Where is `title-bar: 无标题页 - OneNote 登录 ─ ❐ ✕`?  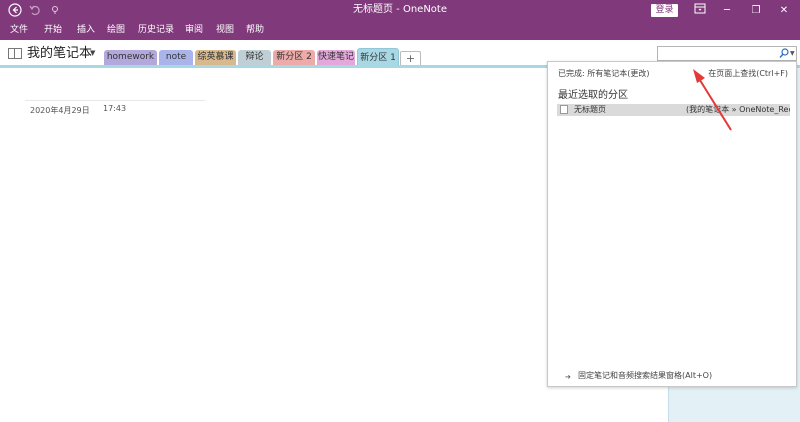 title-bar: 无标题页 - OneNote 登录 ─ ❐ ✕ is located at coordinates (400, 10).